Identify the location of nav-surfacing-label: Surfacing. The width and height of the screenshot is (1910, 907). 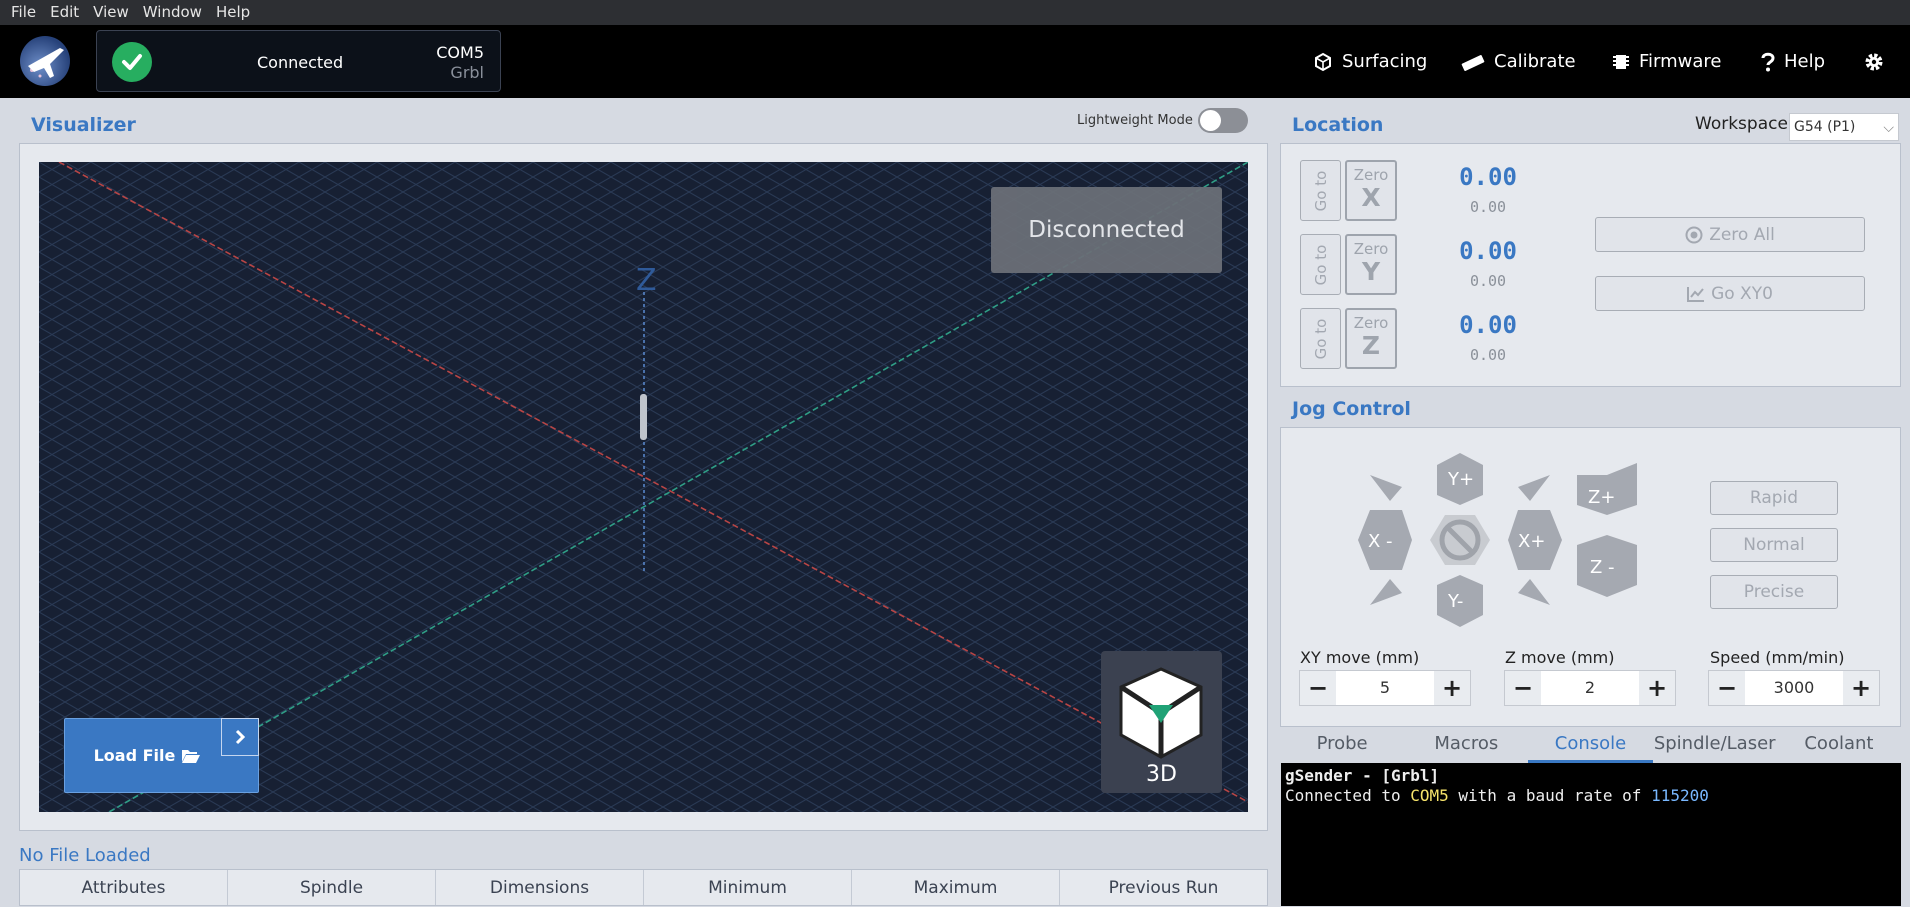
(1385, 61).